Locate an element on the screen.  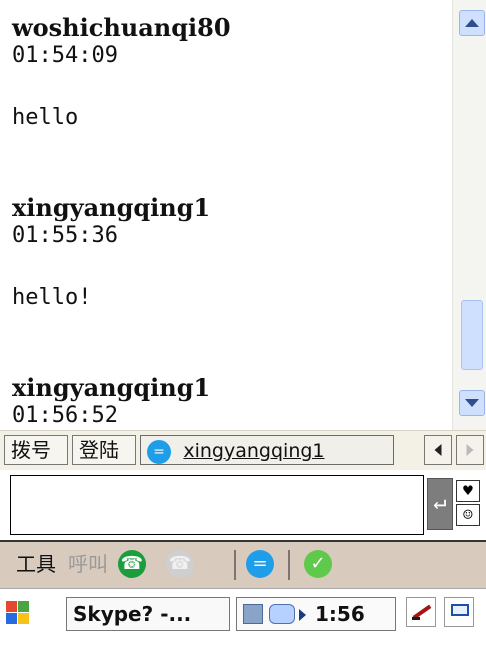
vertical-scrollbar is located at coordinates (469, 215).